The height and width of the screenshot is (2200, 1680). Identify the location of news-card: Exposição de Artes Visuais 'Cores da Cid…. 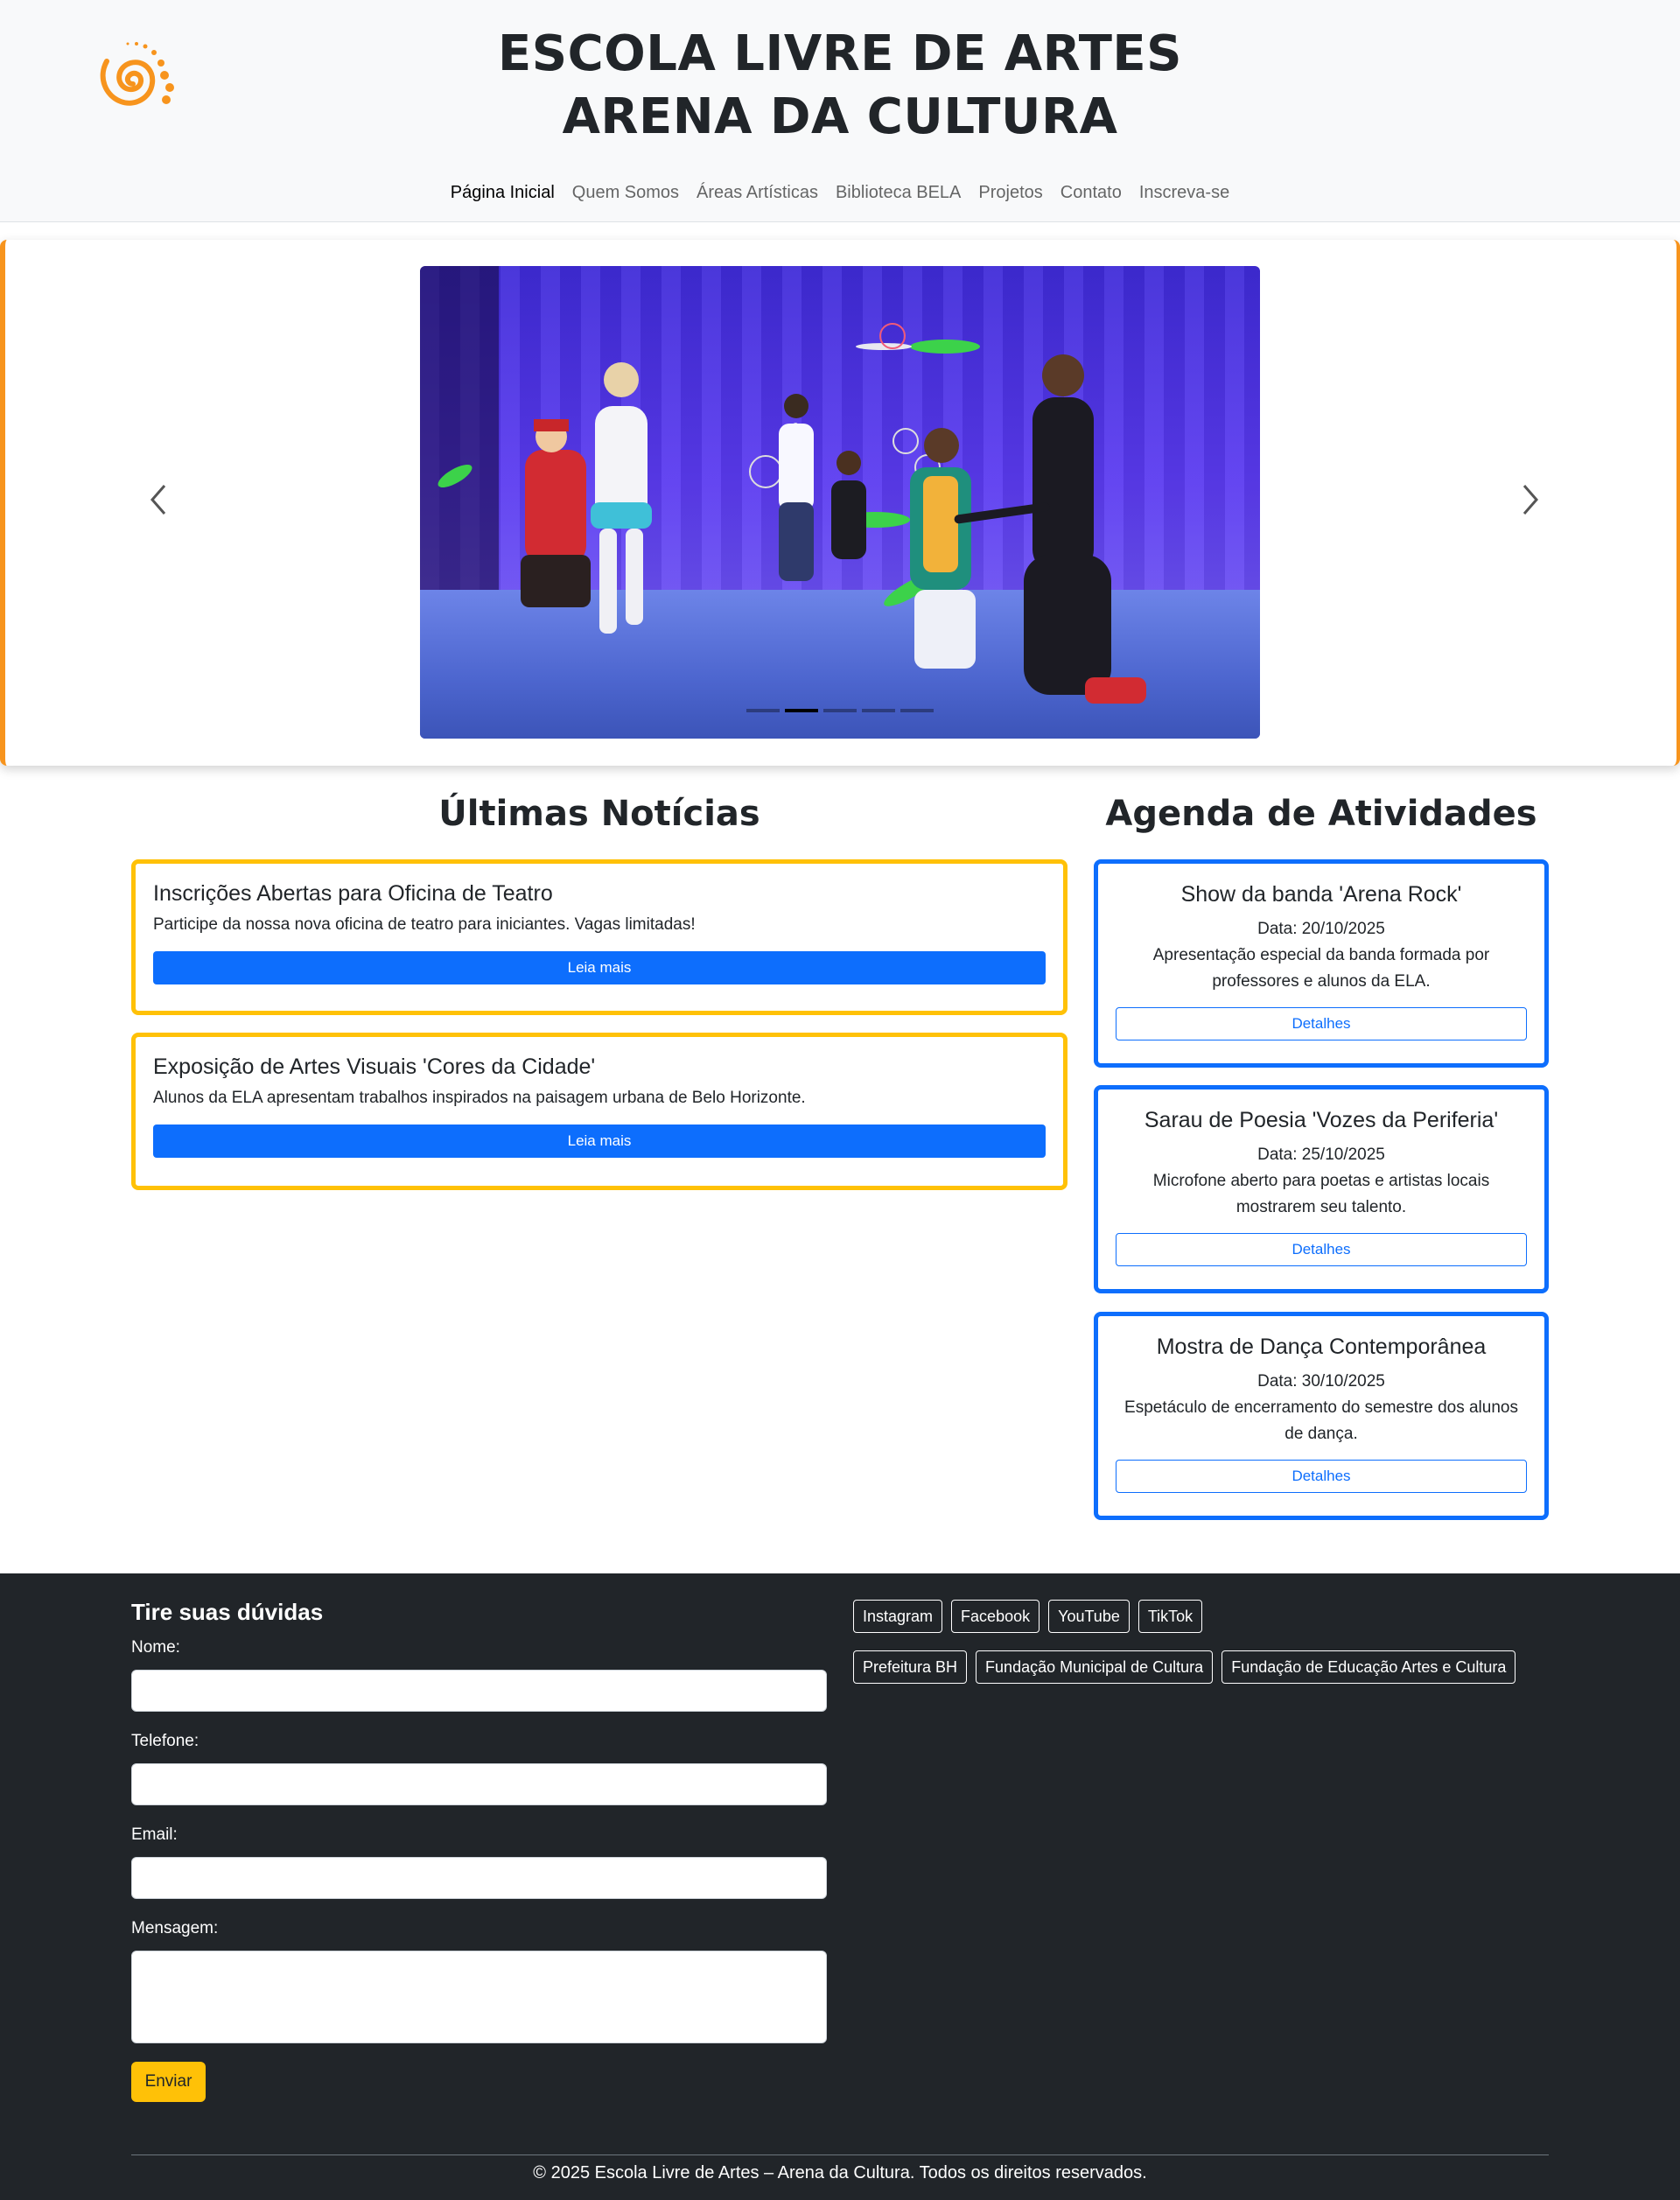
(599, 1111).